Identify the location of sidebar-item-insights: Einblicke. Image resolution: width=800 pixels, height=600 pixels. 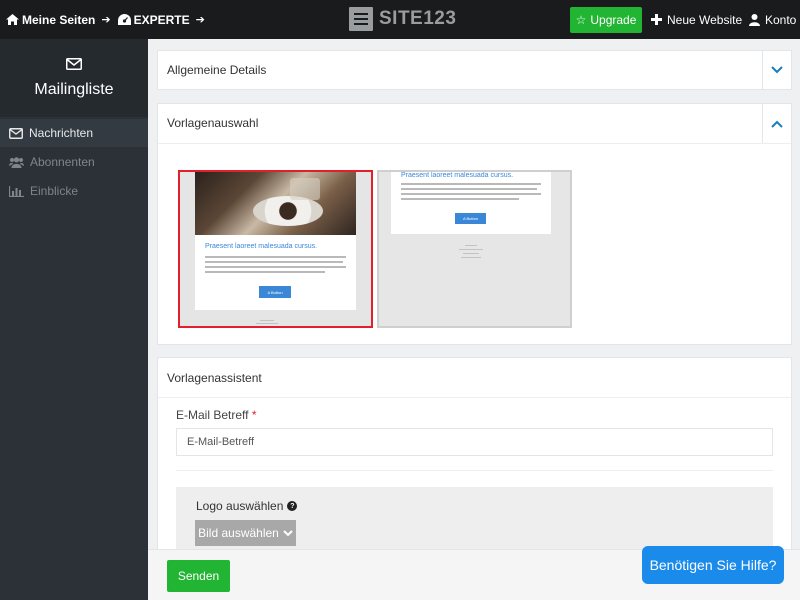
(74, 191).